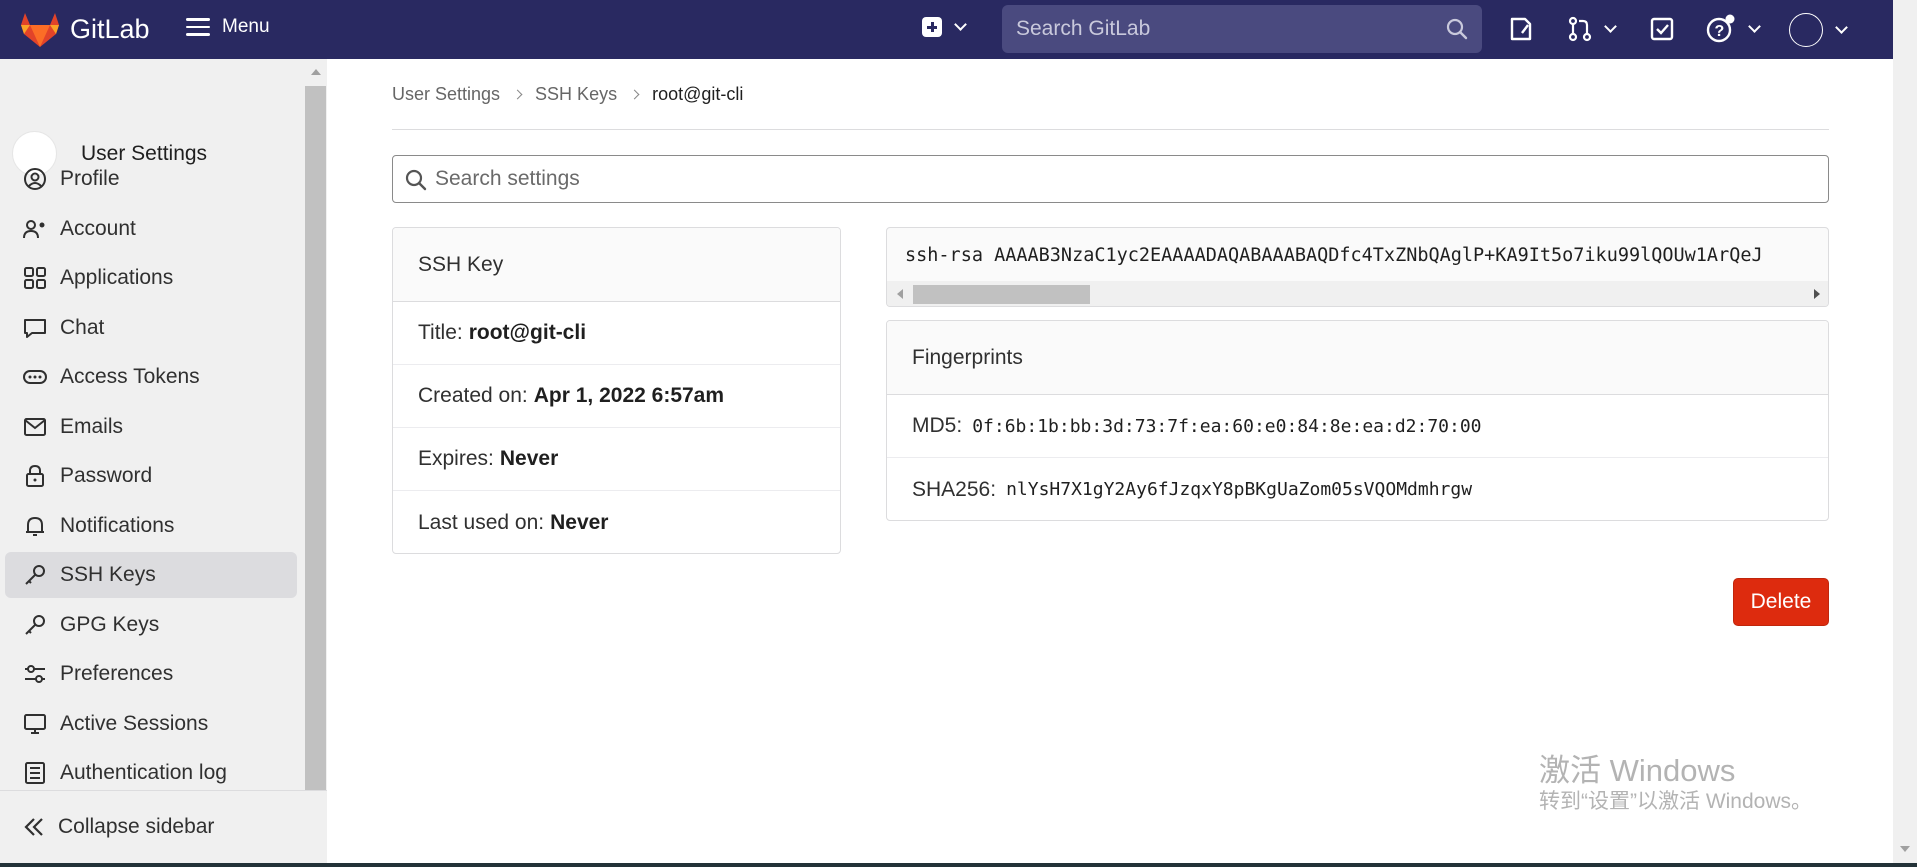  I want to click on global-search, so click(1242, 29).